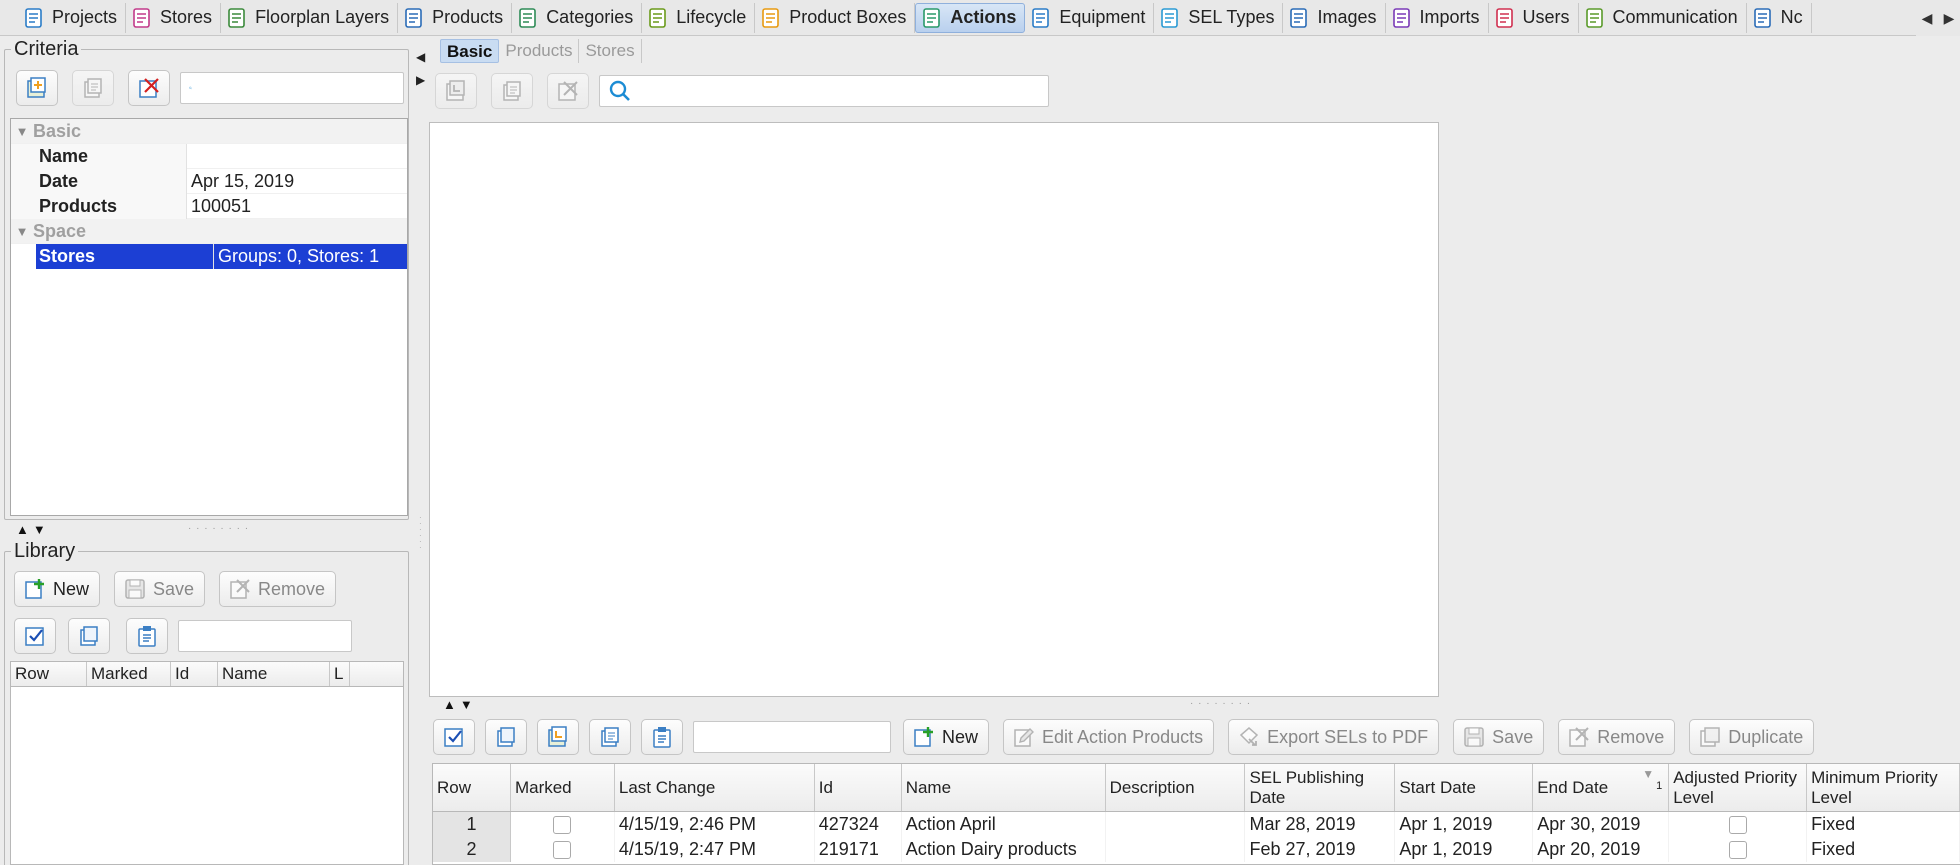  I want to click on add-criteria-icon, so click(36, 87).